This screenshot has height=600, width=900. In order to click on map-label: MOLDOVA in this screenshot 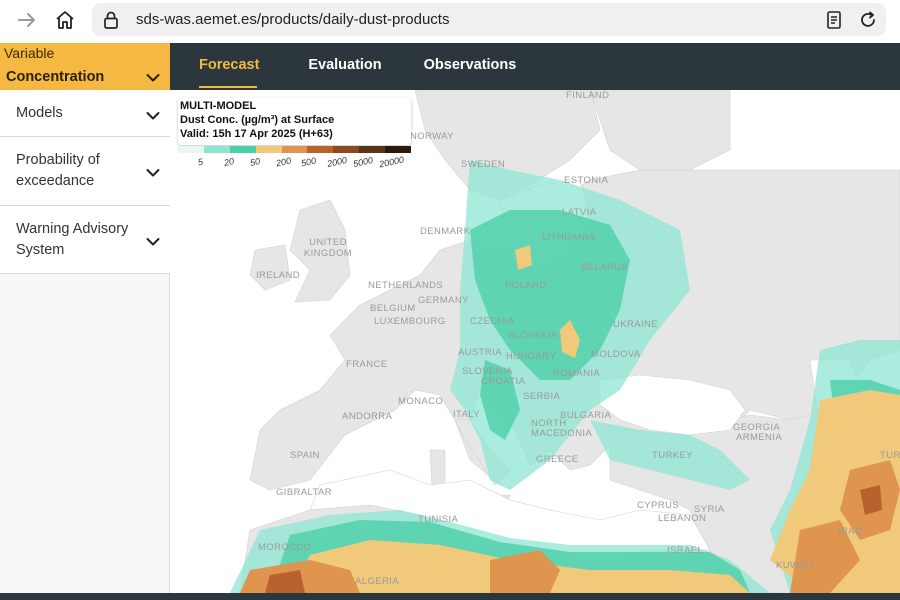, I will do `click(616, 354)`.